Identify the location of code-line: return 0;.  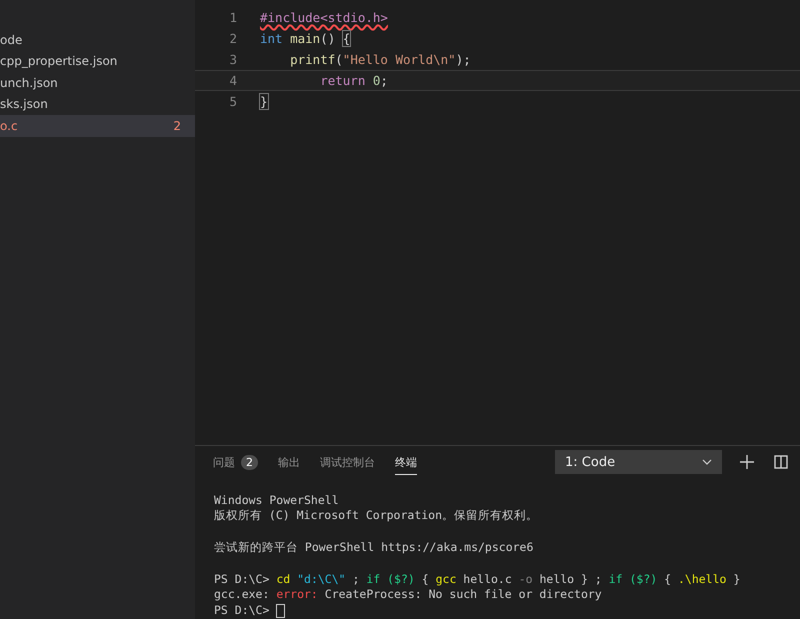
(353, 80).